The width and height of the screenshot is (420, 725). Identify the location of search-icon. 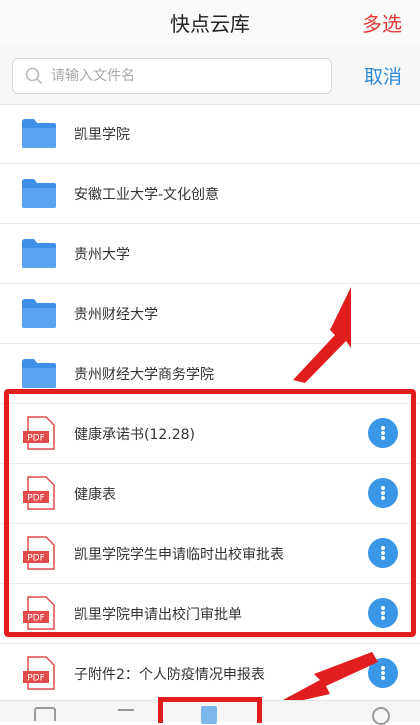
(34, 76).